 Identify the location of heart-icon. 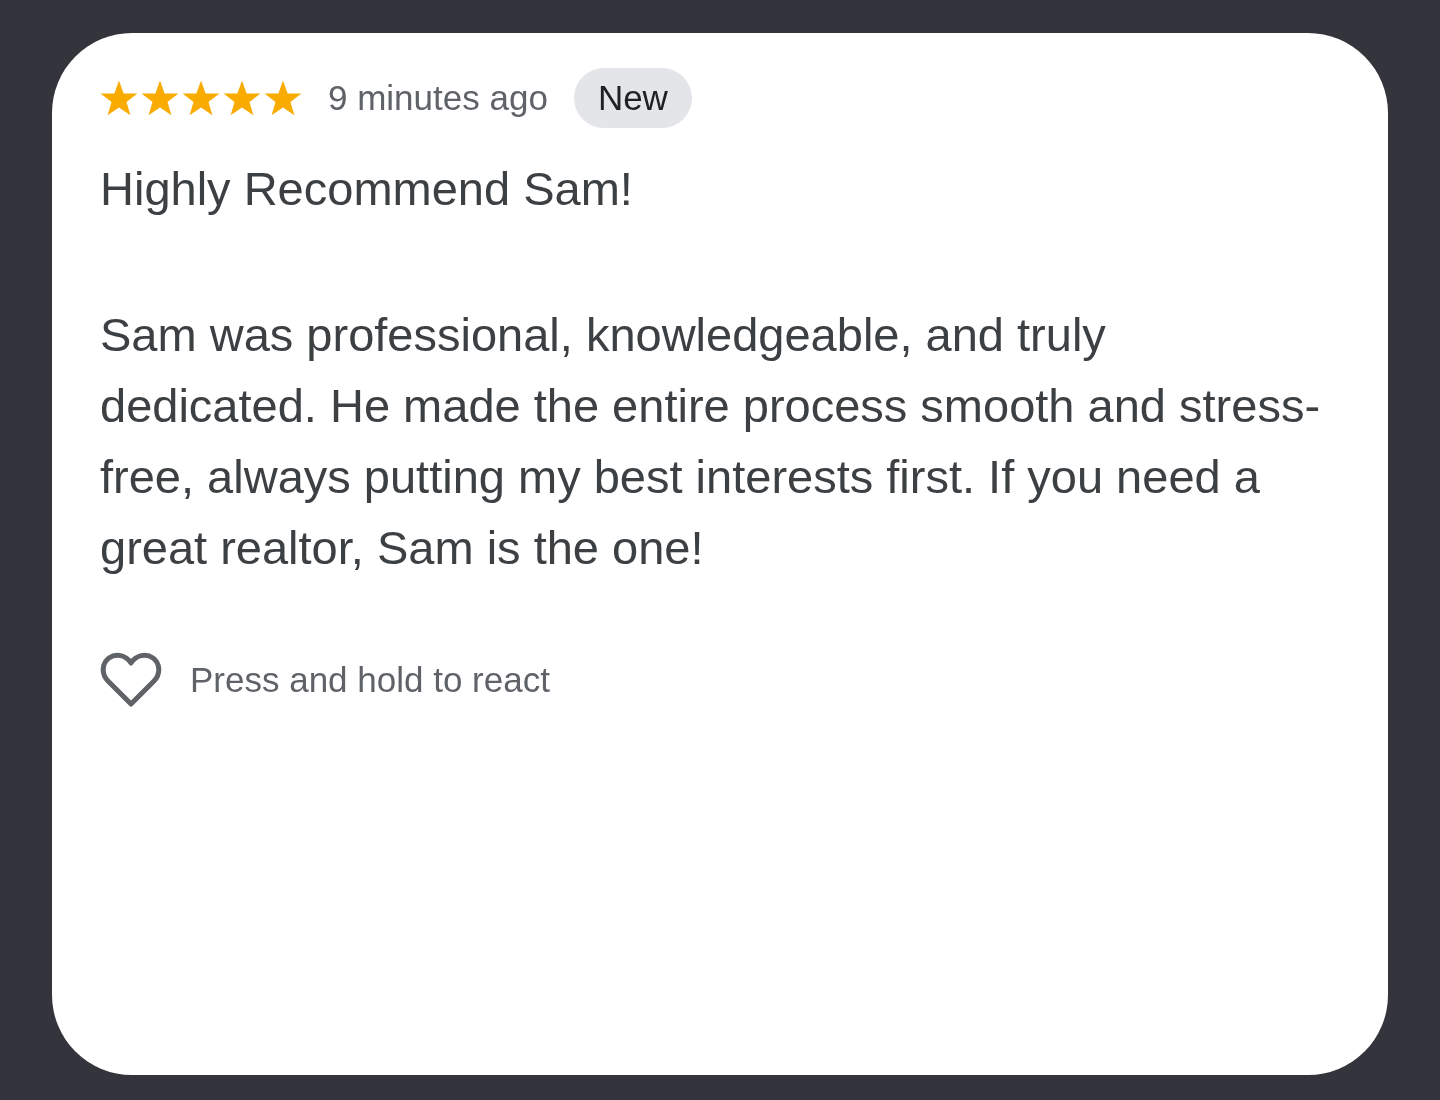
(131, 680).